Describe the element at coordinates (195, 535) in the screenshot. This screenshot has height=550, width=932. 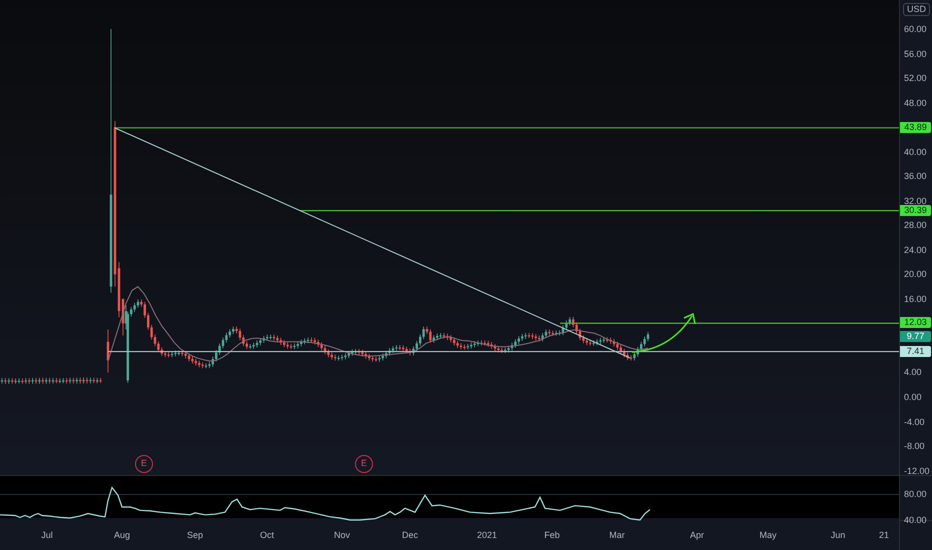
I see `time-axis-label: Sep` at that location.